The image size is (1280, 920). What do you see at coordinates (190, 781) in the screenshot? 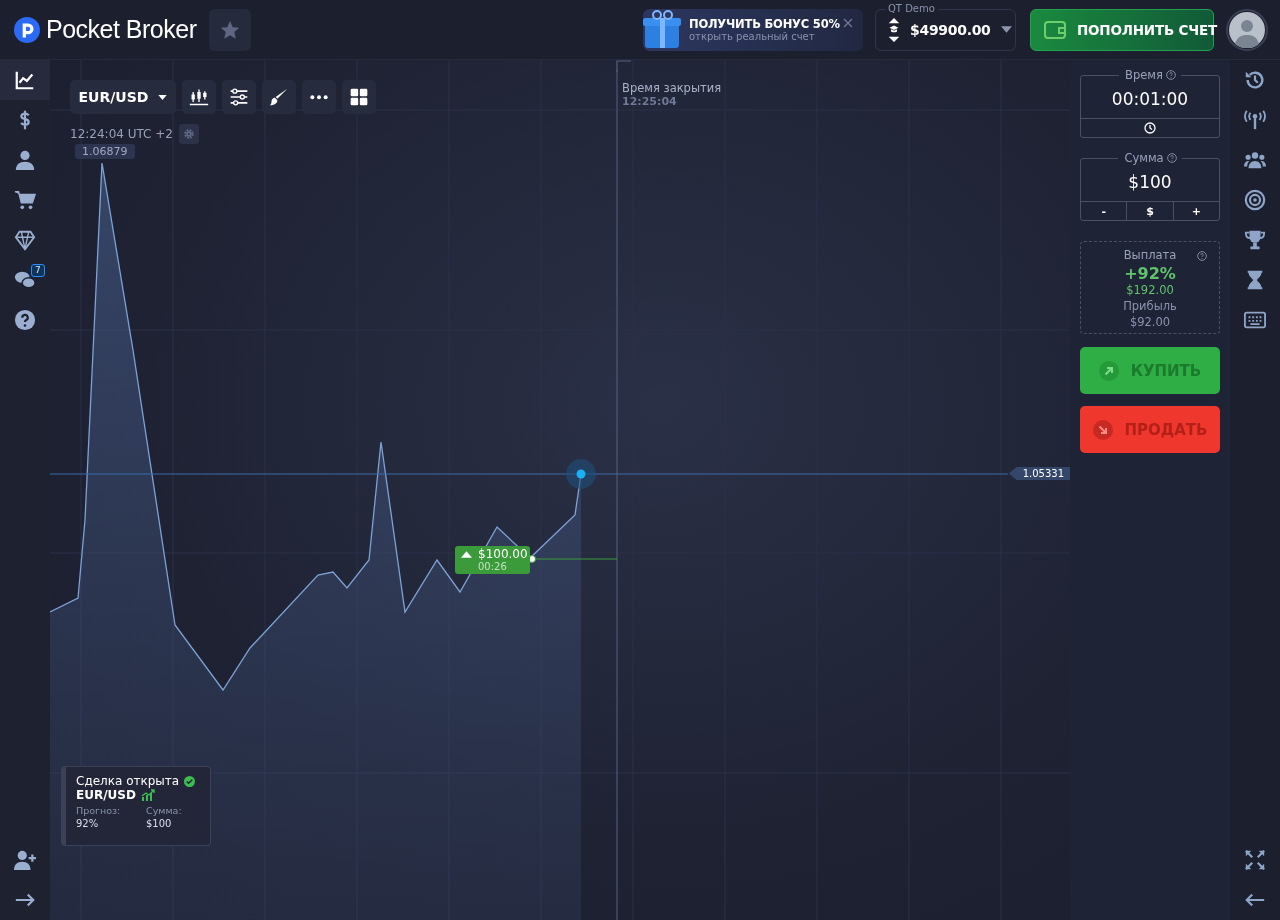
I see `check-circle-icon` at bounding box center [190, 781].